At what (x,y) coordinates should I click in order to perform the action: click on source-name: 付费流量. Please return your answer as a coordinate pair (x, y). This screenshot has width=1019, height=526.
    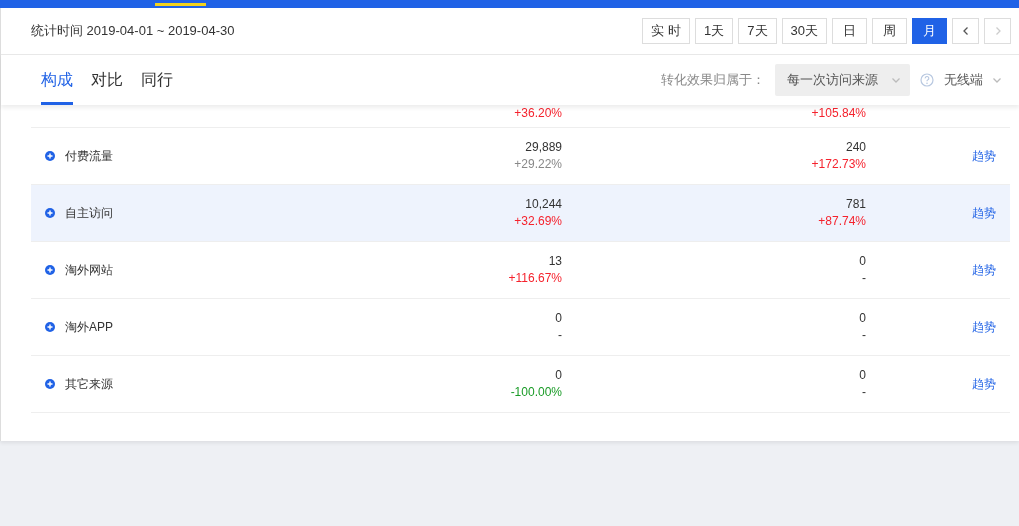
    Looking at the image, I should click on (89, 156).